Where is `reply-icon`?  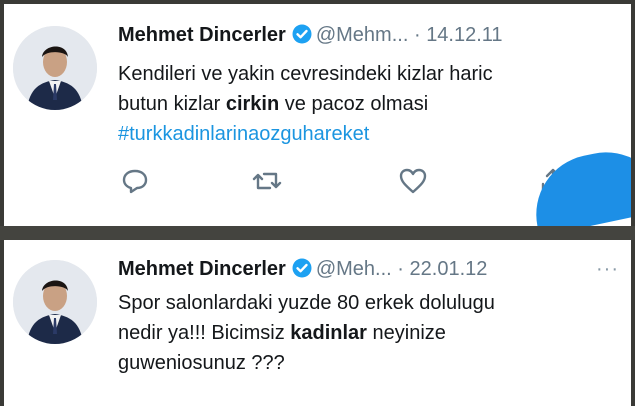 reply-icon is located at coordinates (135, 181).